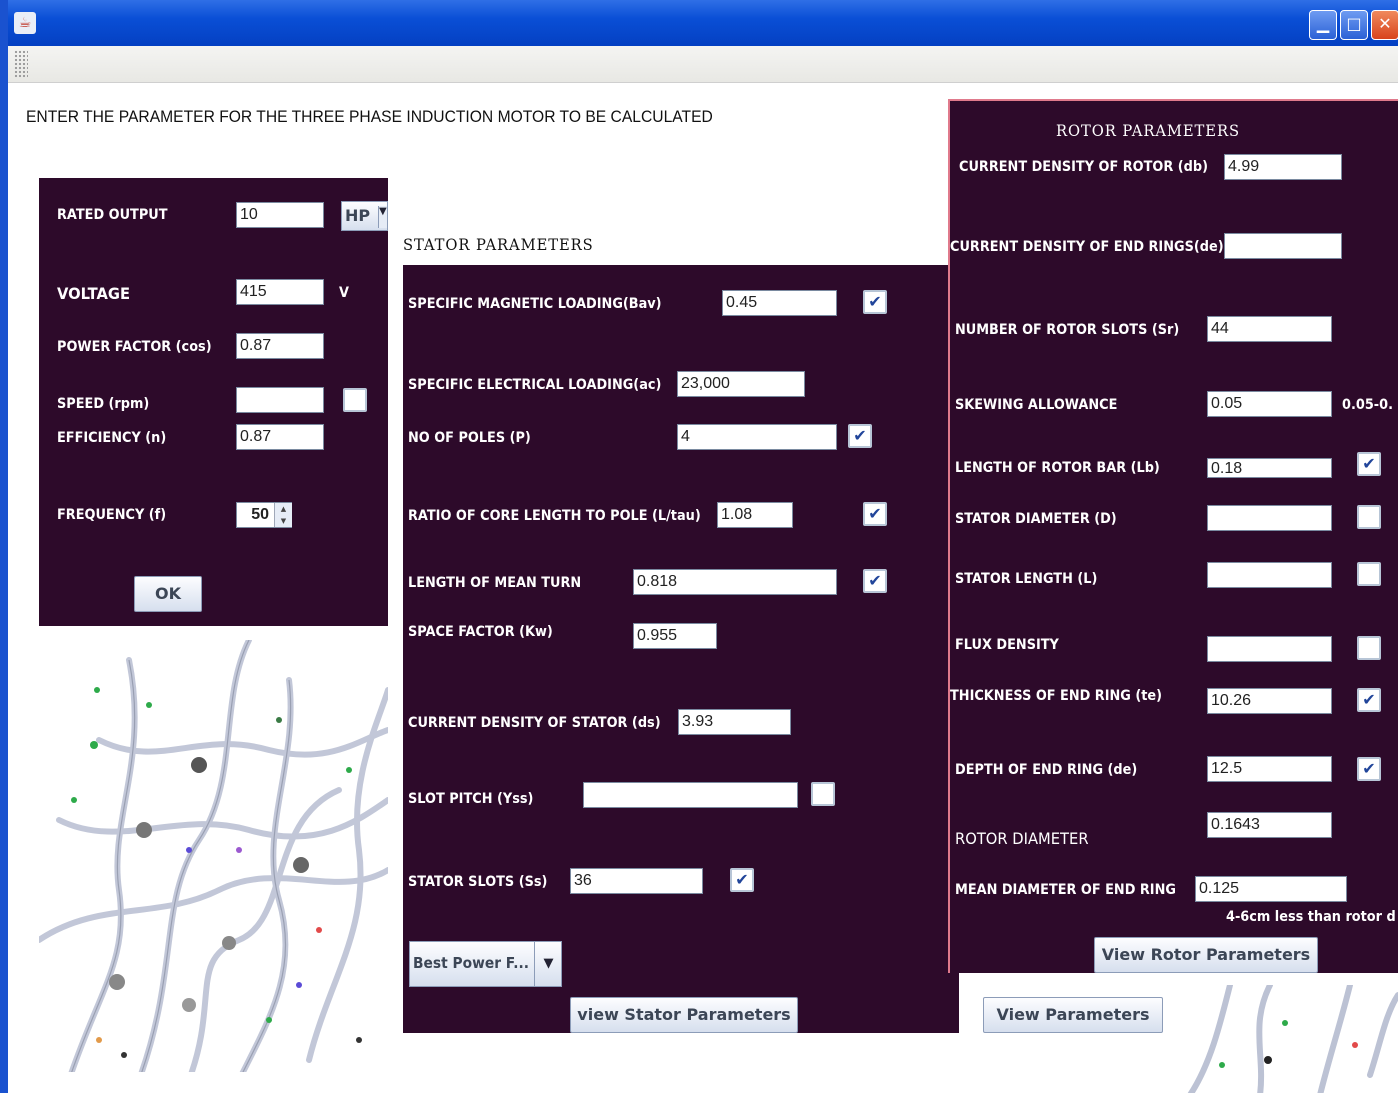  I want to click on skew-field: 0.05, so click(1269, 404).